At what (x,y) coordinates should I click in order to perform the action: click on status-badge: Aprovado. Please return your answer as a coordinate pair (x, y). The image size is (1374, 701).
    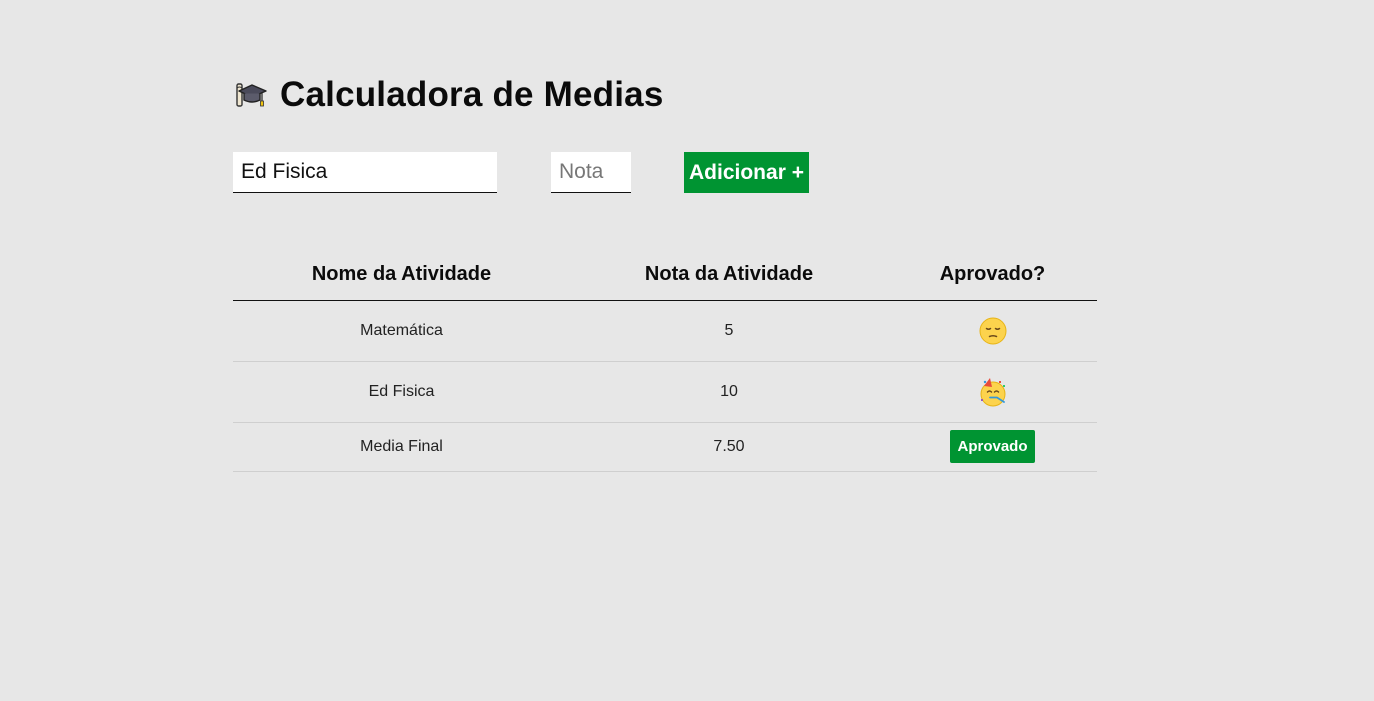
    Looking at the image, I should click on (992, 446).